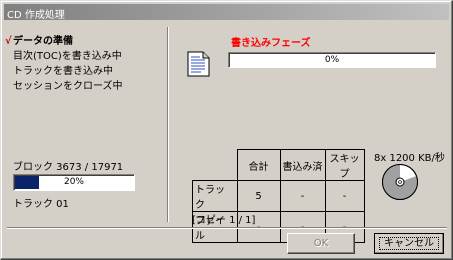 The height and width of the screenshot is (260, 453). Describe the element at coordinates (344, 165) in the screenshot. I see `col-header-skipped: スキップ` at that location.